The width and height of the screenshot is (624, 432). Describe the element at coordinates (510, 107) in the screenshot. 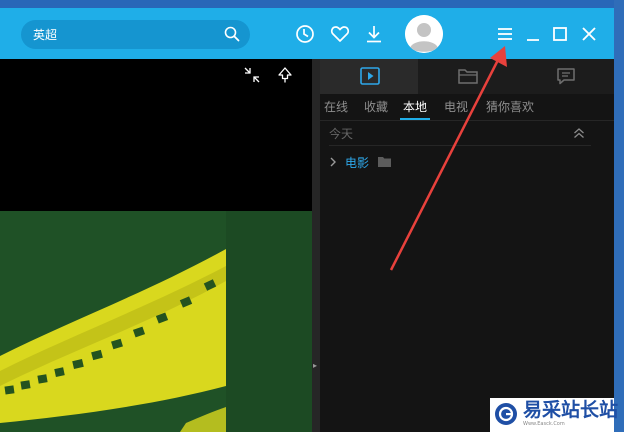

I see `subtab-recommend: 猜你喜欢` at that location.